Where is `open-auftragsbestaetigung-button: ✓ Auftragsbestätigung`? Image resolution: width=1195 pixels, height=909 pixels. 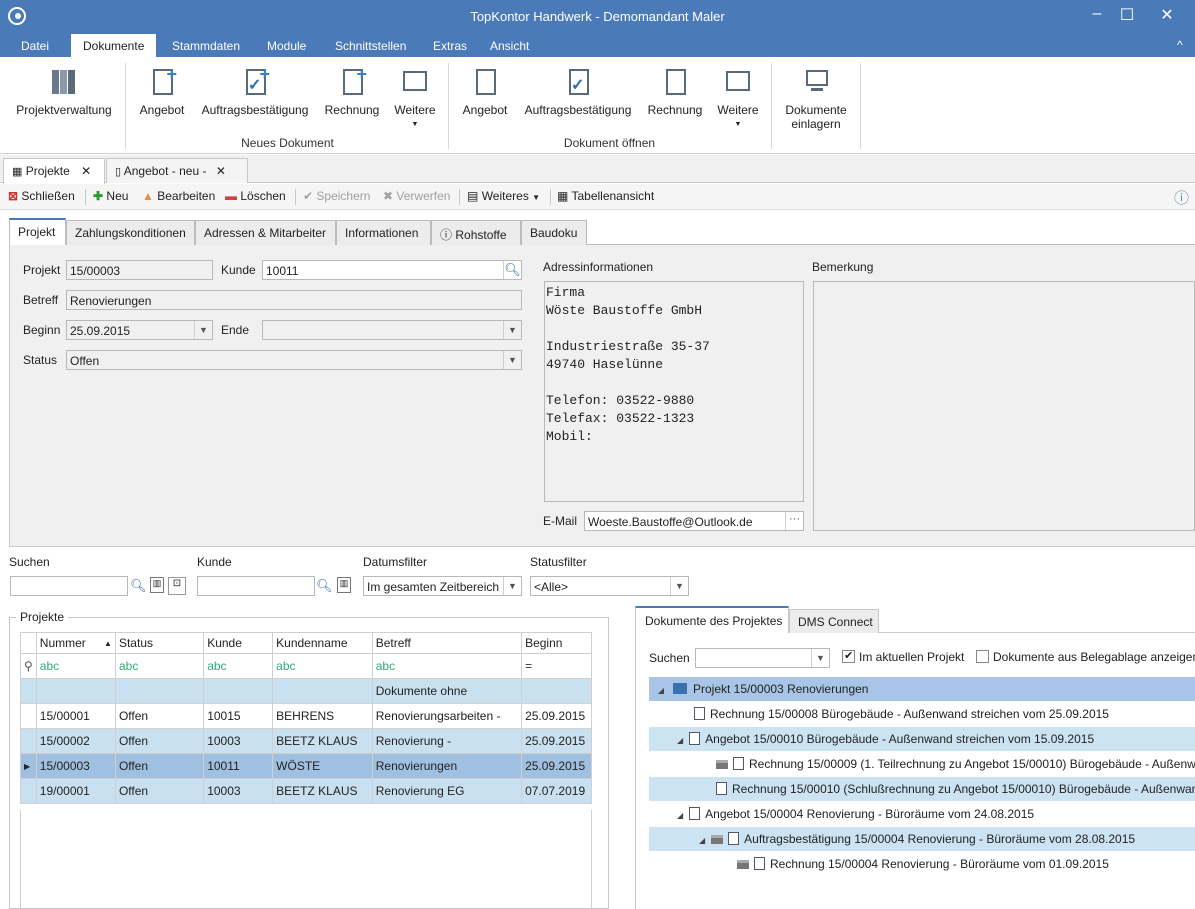
open-auftragsbestaetigung-button: ✓ Auftragsbestätigung is located at coordinates (578, 92).